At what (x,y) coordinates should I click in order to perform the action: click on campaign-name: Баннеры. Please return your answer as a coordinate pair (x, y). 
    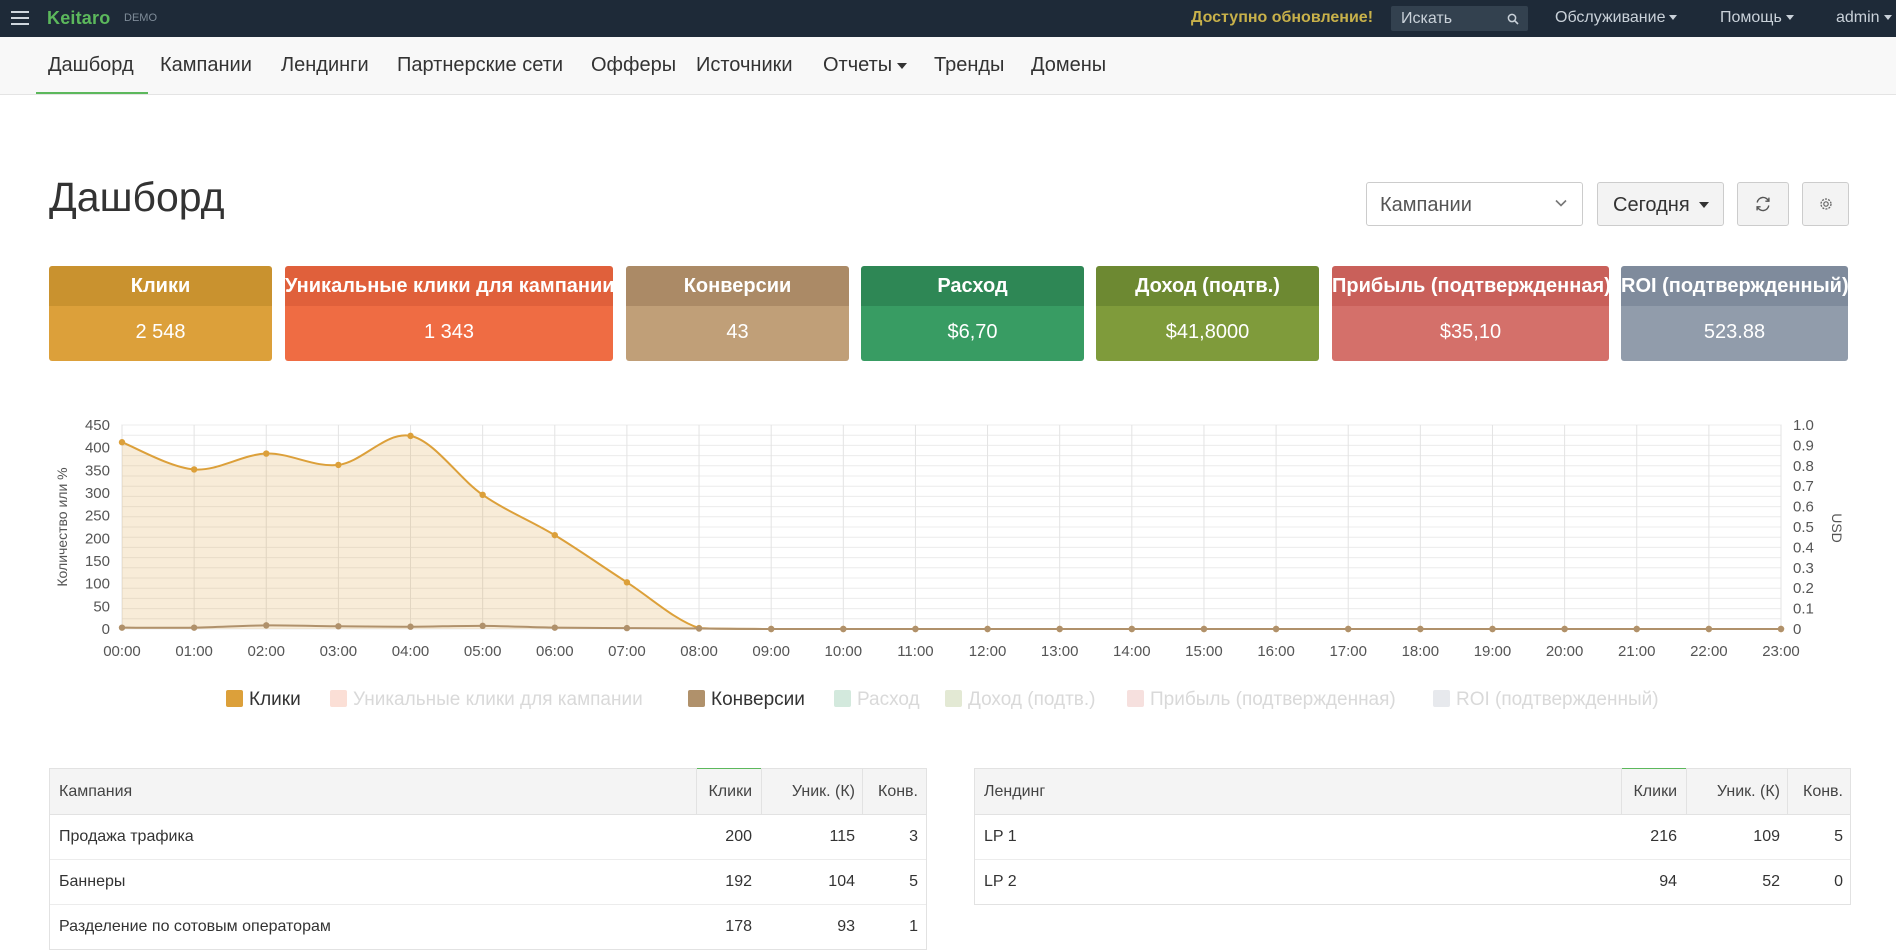
    Looking at the image, I should click on (92, 882).